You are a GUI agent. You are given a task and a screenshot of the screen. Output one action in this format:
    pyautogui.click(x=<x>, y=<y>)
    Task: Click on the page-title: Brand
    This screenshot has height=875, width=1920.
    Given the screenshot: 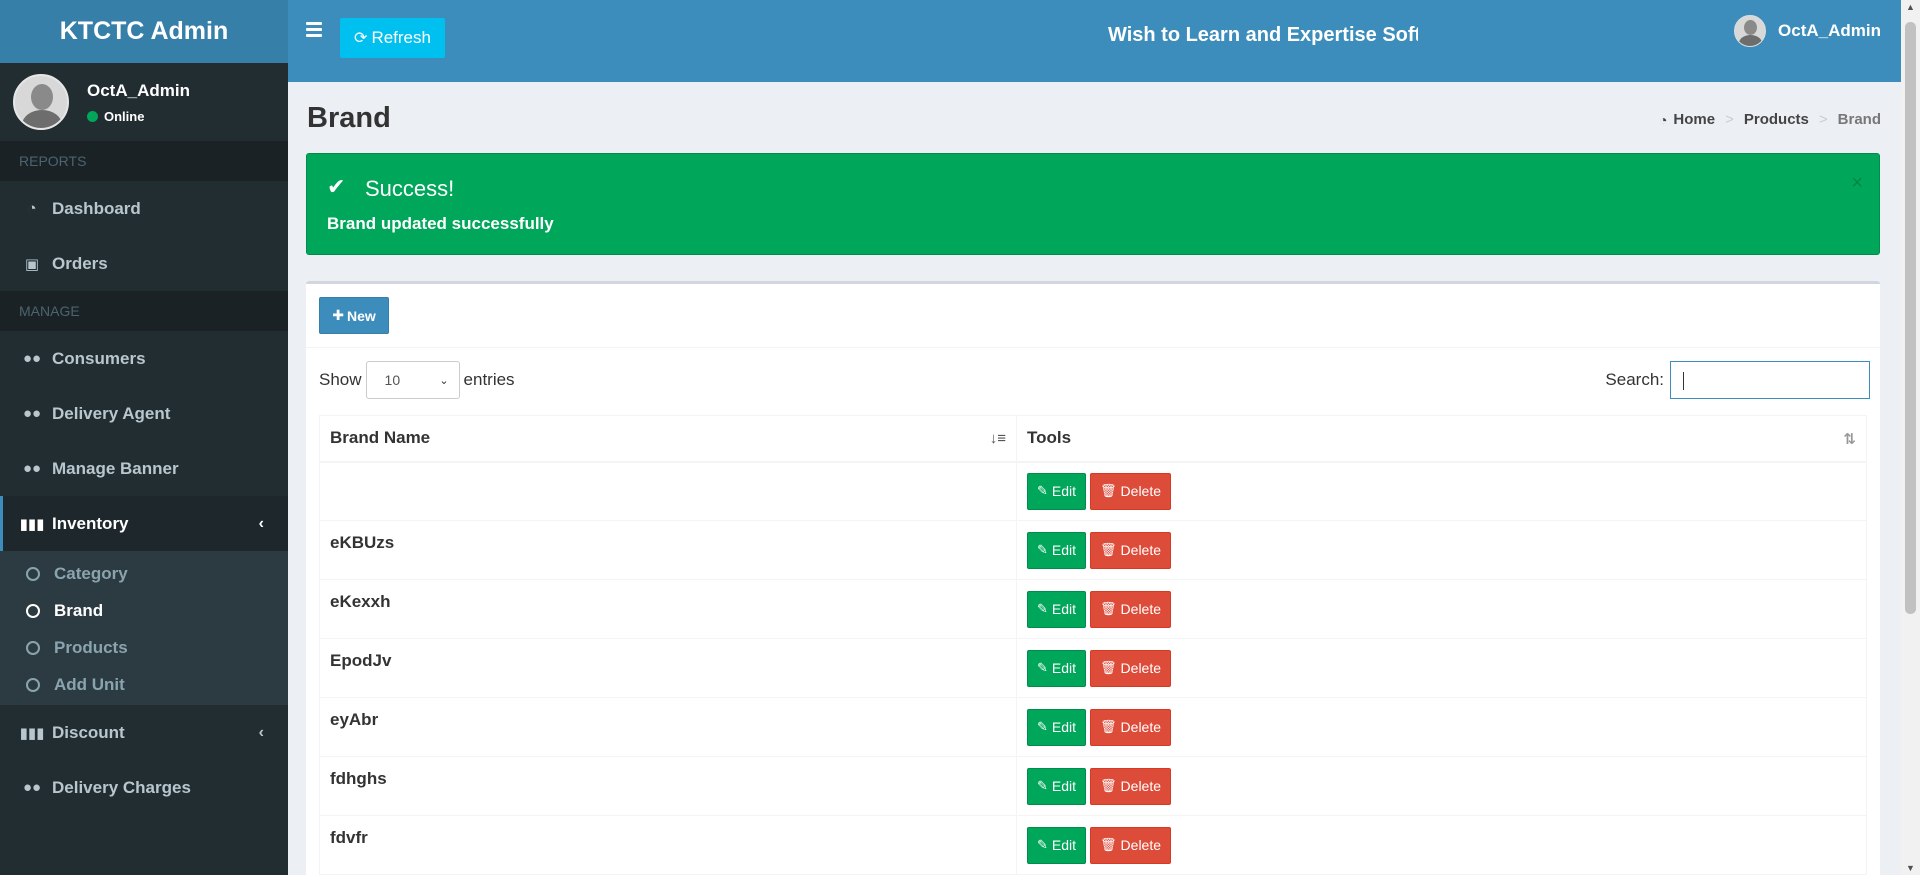 What is the action you would take?
    pyautogui.click(x=349, y=118)
    